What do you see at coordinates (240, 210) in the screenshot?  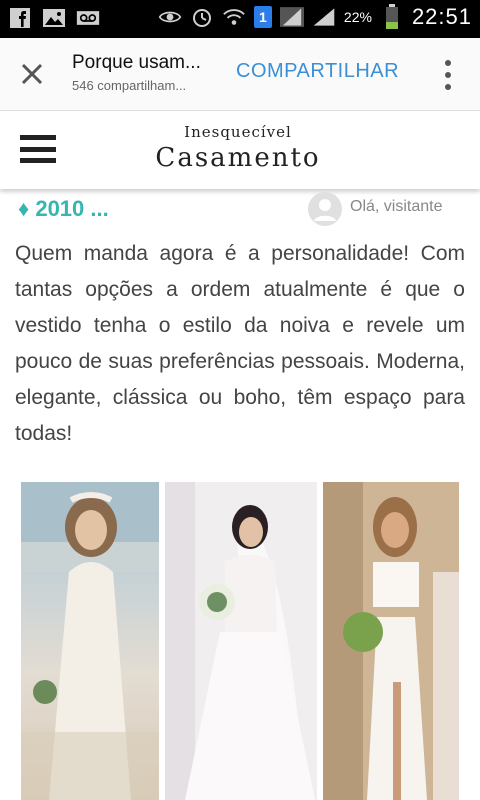 I see `article-meta: ♦ 2010 ... Olá, visitante` at bounding box center [240, 210].